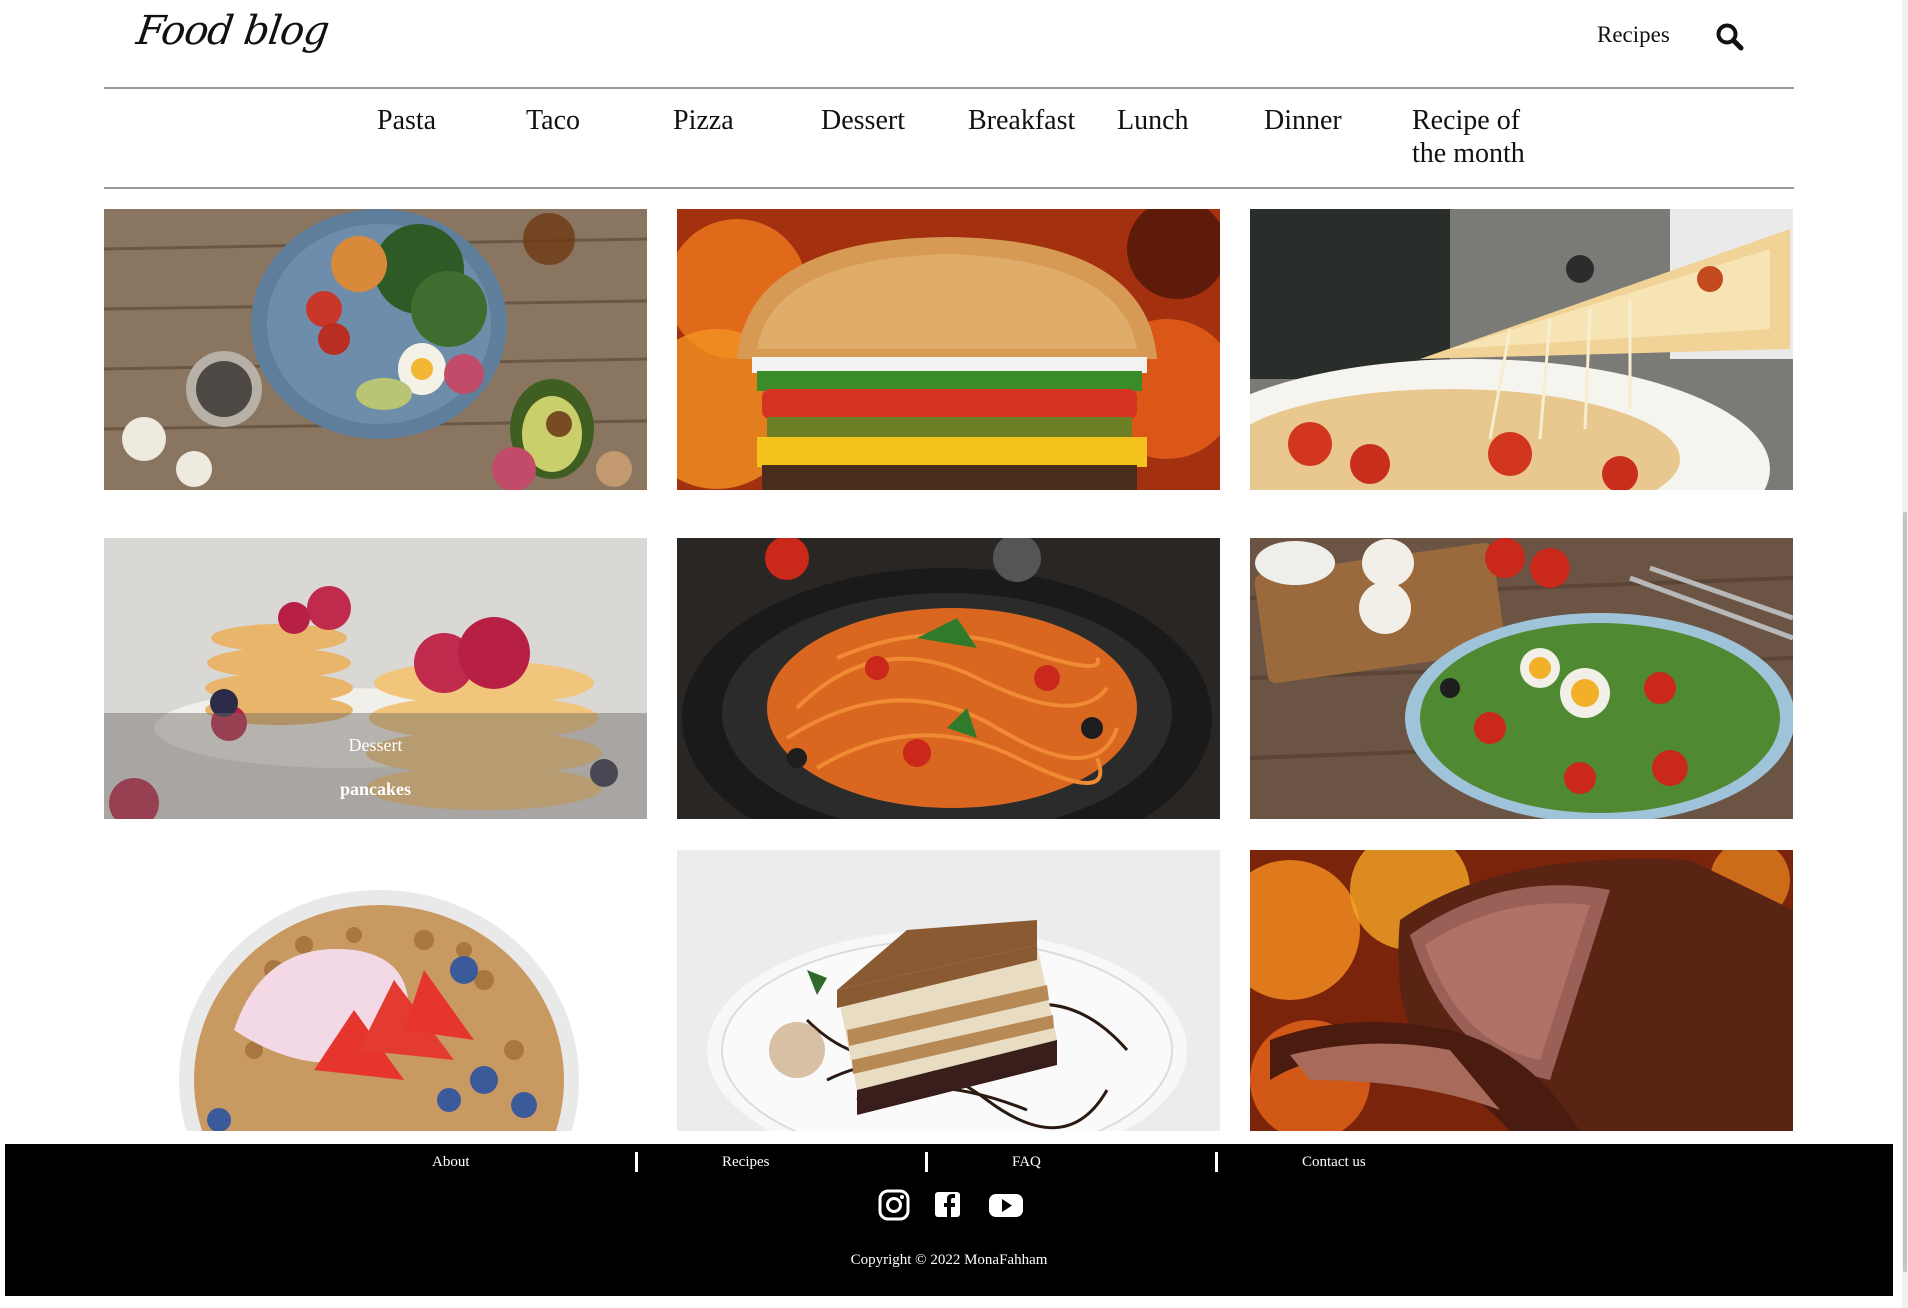  Describe the element at coordinates (375, 745) in the screenshot. I see `featured-category: Dessert` at that location.